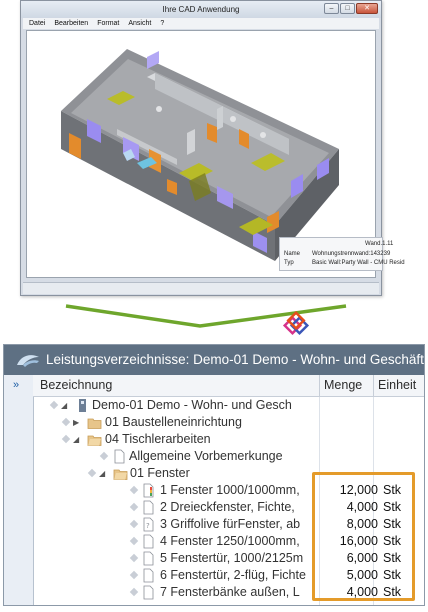  Describe the element at coordinates (228, 473) in the screenshot. I see `tree-row: ◢ 01 Fenster` at that location.